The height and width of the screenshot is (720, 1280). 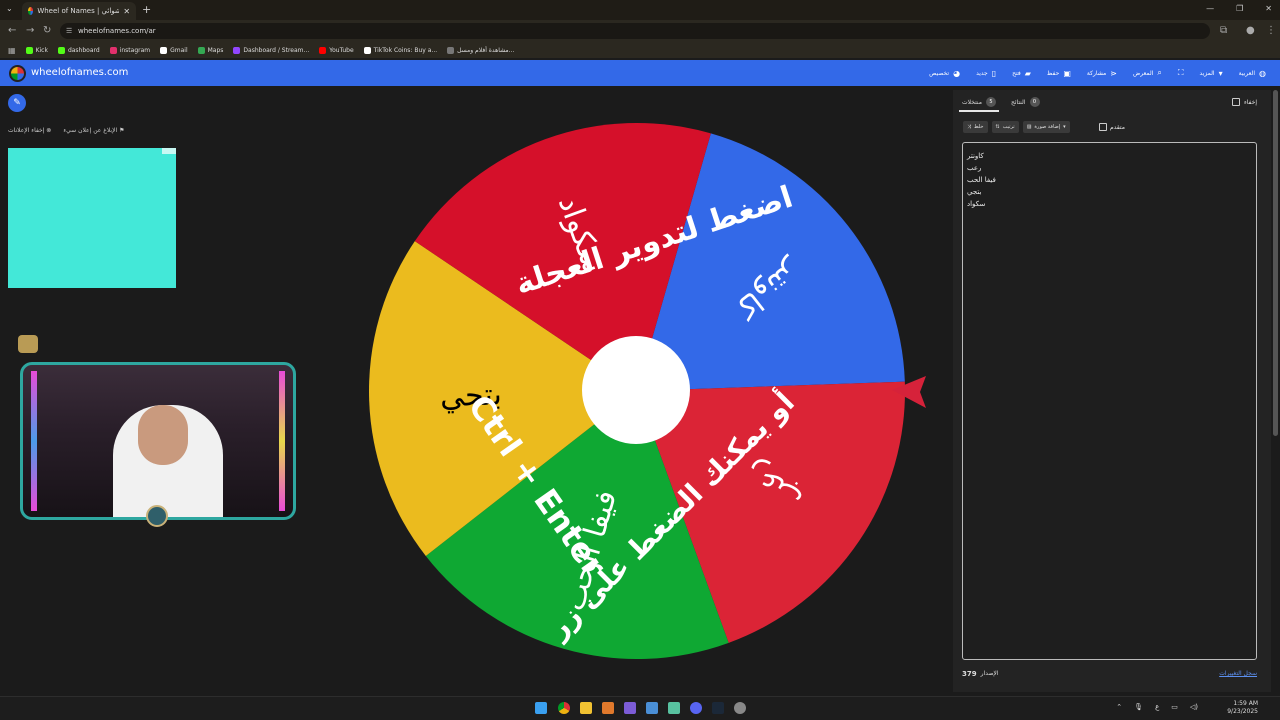 What do you see at coordinates (1034, 102) in the screenshot?
I see `results-count-badge: 0` at bounding box center [1034, 102].